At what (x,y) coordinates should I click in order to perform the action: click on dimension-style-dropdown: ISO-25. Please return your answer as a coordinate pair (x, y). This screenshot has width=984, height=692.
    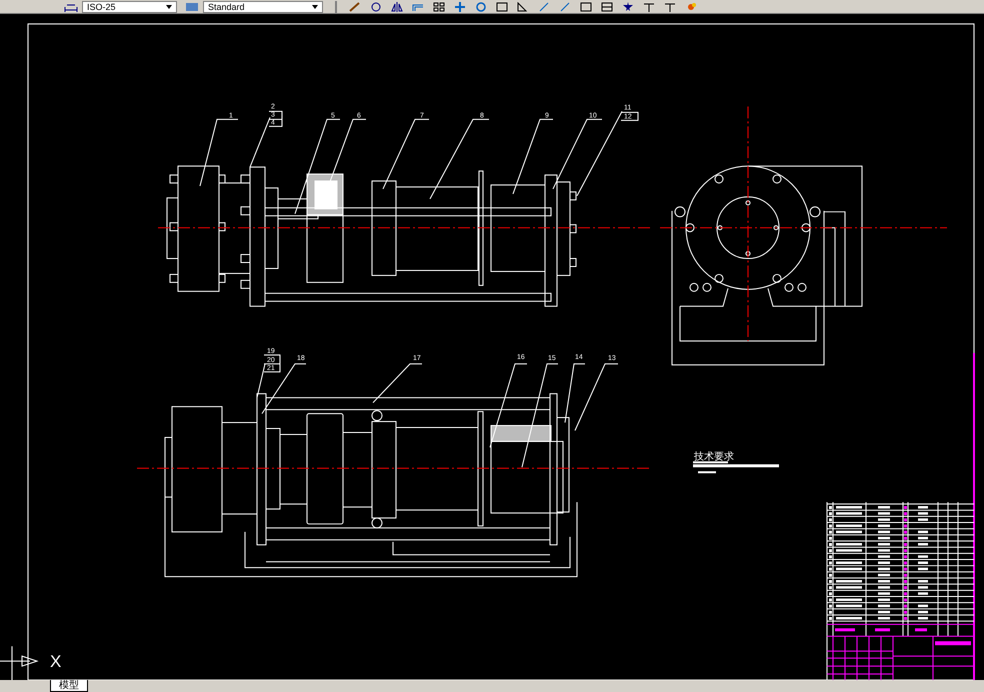
    Looking at the image, I should click on (129, 6).